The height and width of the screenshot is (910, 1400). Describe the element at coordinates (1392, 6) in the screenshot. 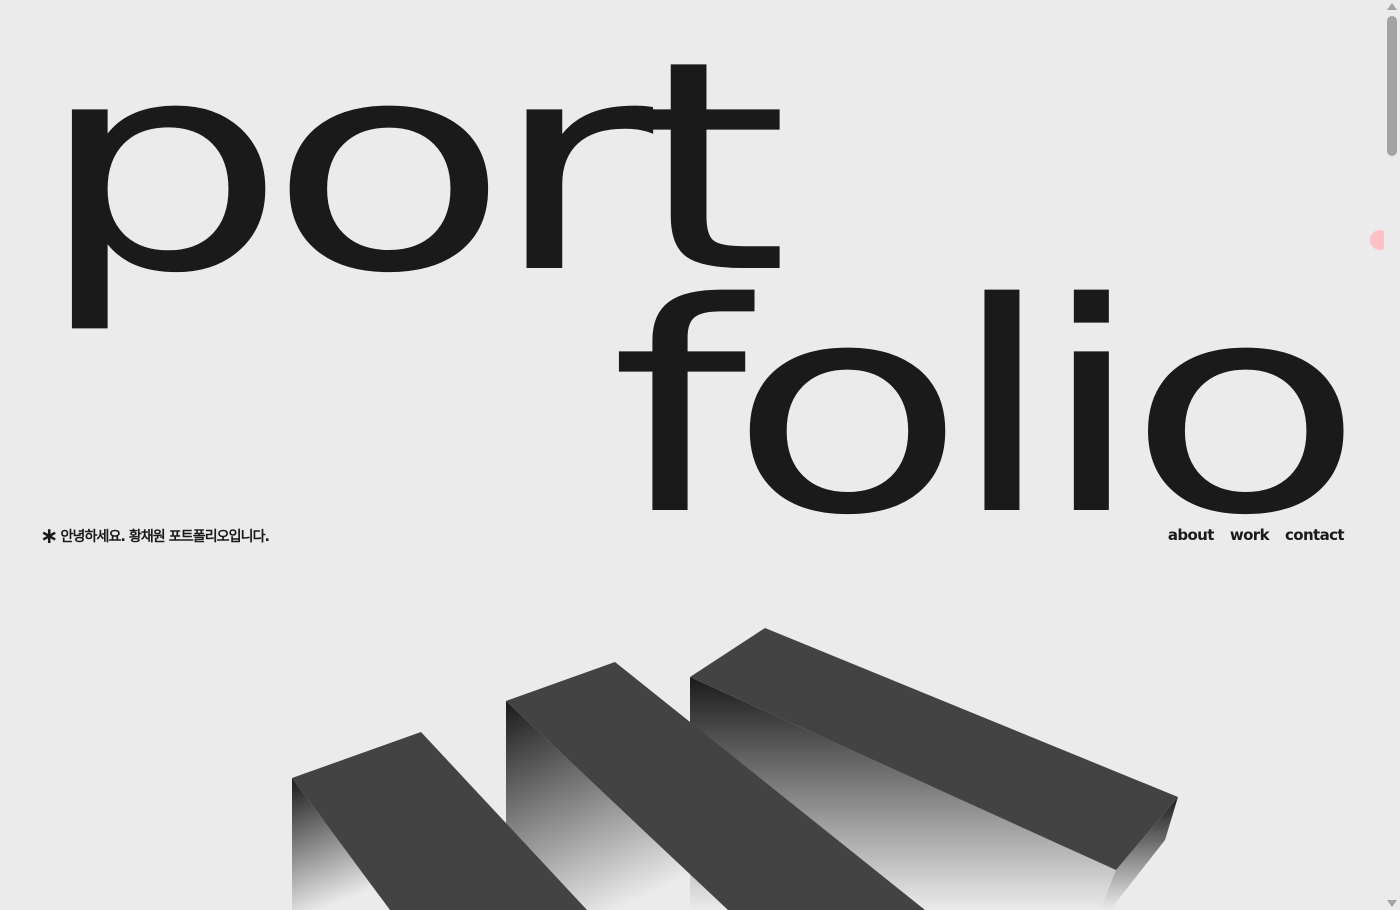

I see `scroll-up-arrow-icon` at that location.